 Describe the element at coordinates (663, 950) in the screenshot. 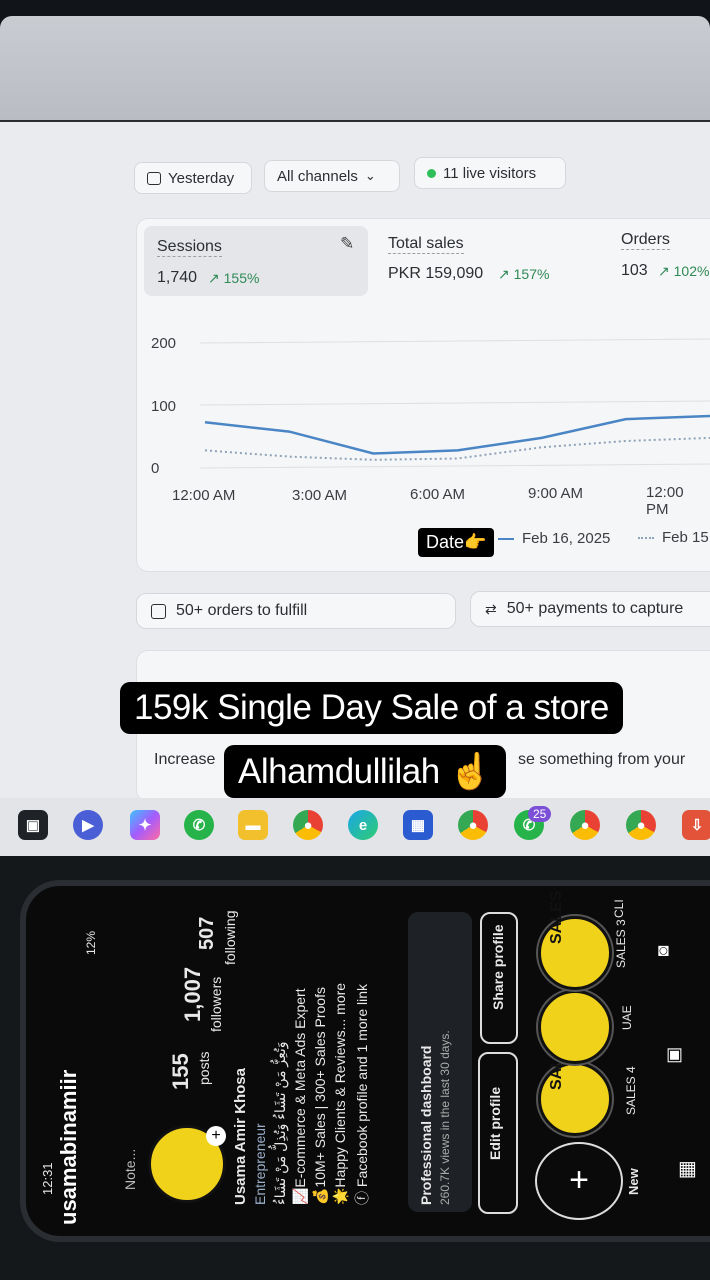

I see `tagged-icon: ◙` at that location.